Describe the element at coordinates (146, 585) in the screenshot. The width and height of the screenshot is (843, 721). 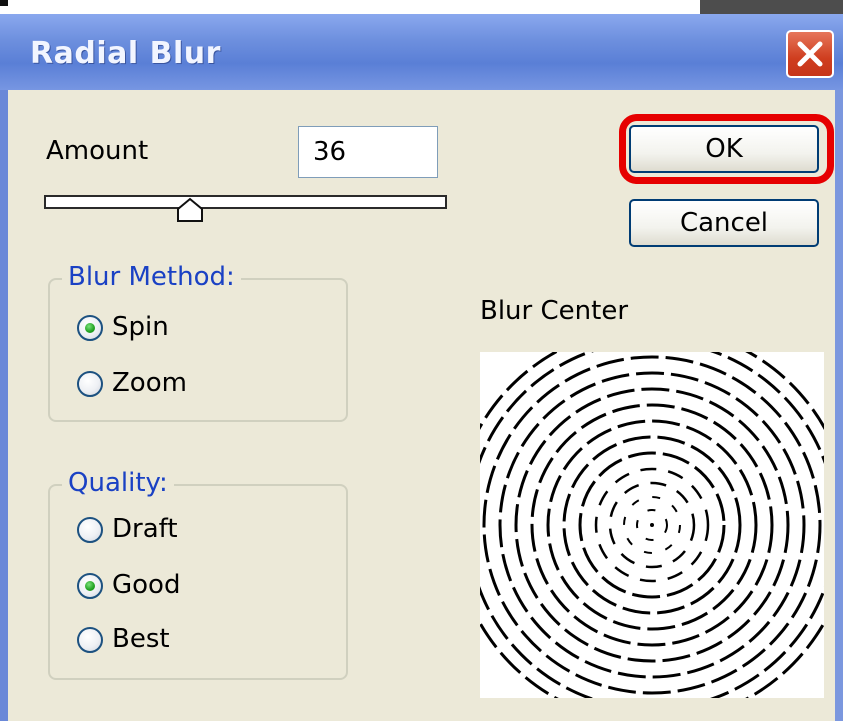
I see `good-label: Good` at that location.